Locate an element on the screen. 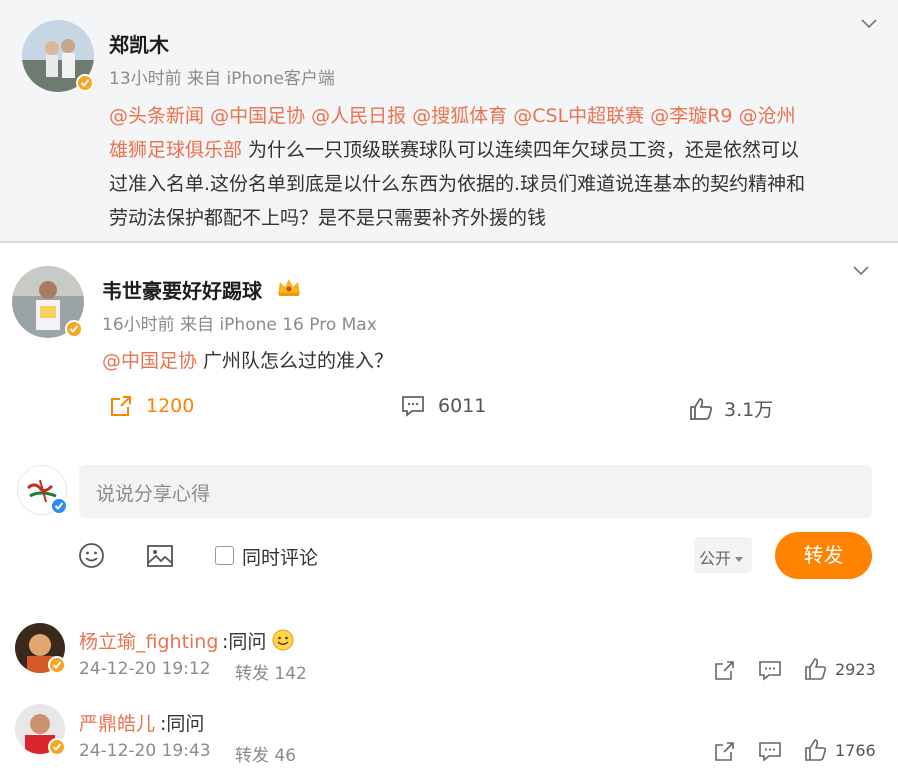  visibility-value: 公开 is located at coordinates (715, 558).